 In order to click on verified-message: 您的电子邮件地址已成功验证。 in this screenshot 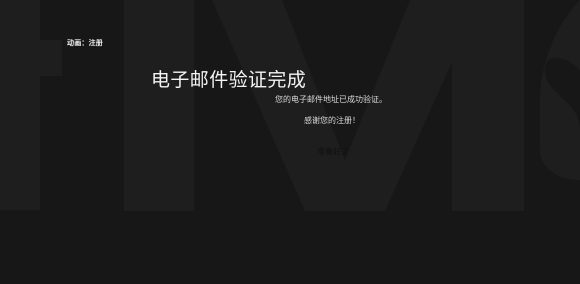, I will do `click(331, 99)`.